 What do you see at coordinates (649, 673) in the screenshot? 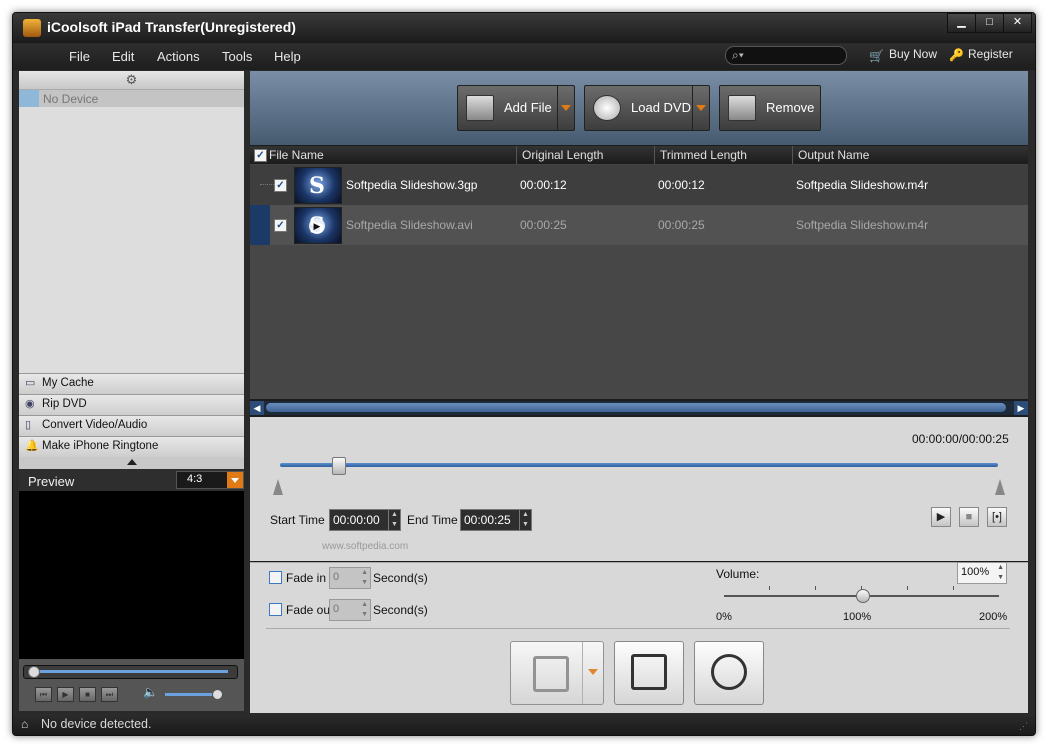
I see `export-to-pc-button` at bounding box center [649, 673].